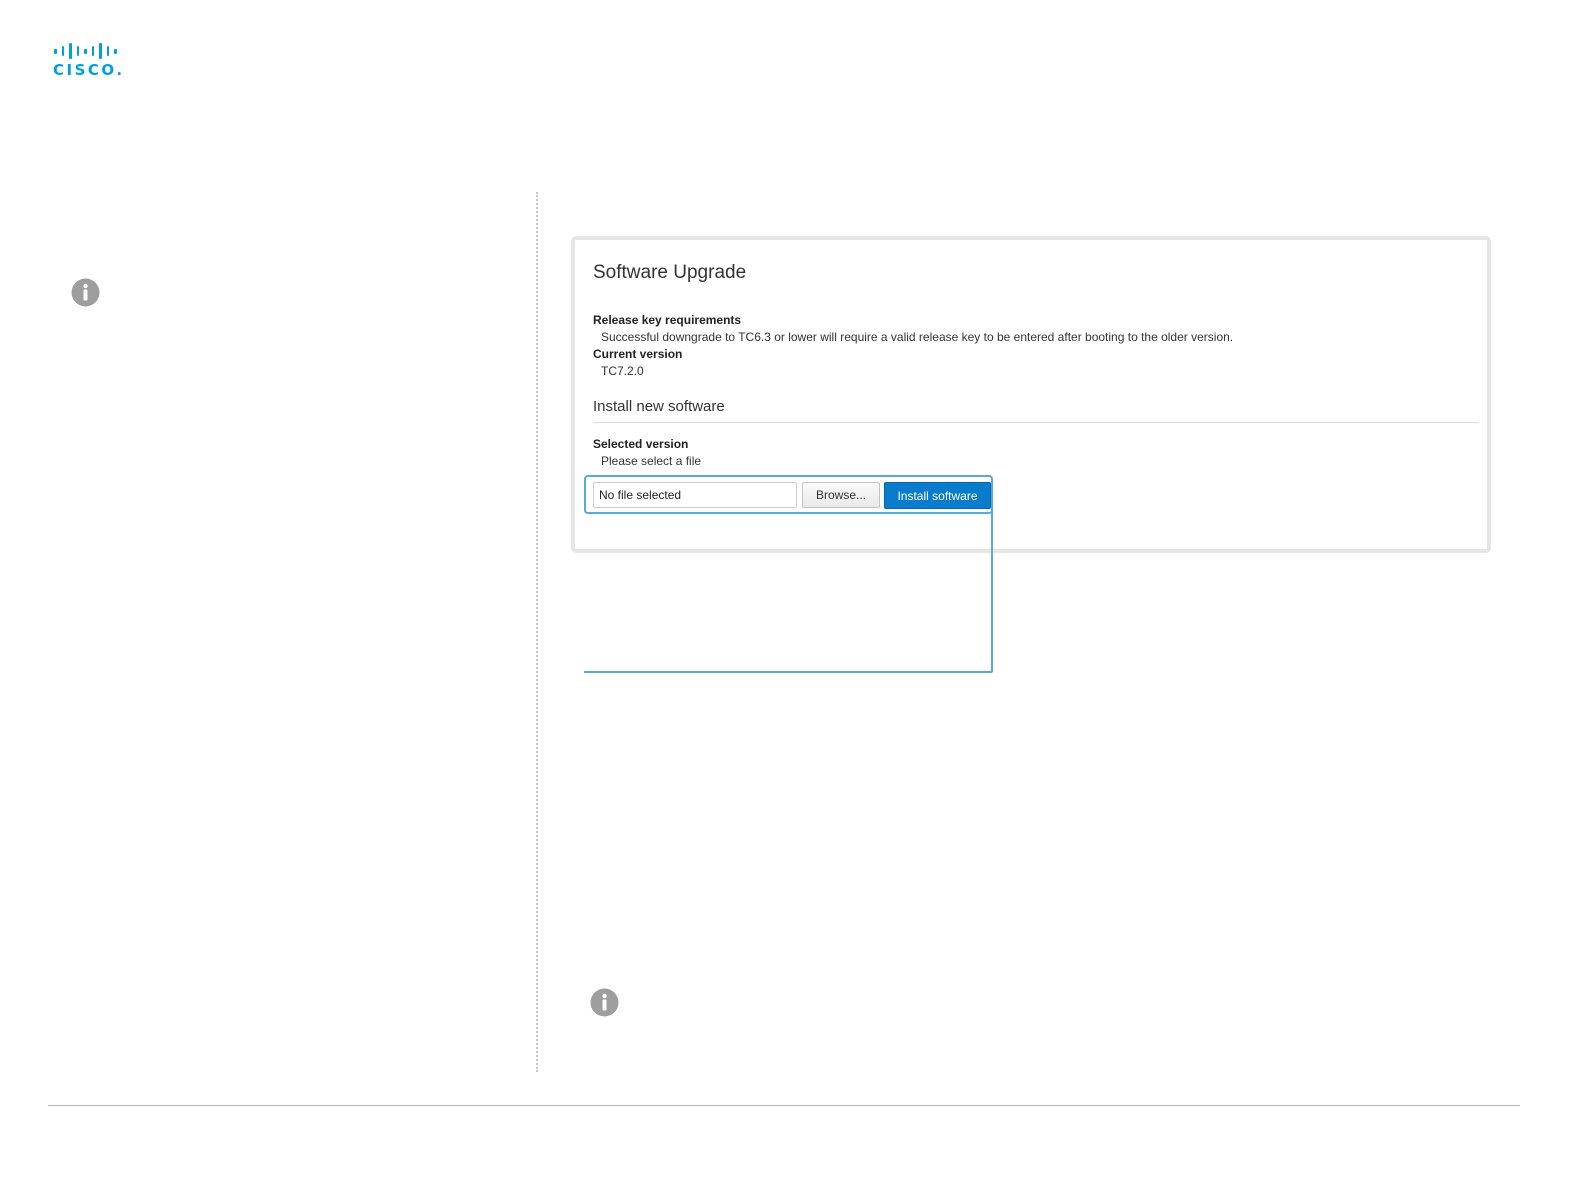 The image size is (1584, 1191). Describe the element at coordinates (667, 320) in the screenshot. I see `release-key-label: Release key requirements` at that location.